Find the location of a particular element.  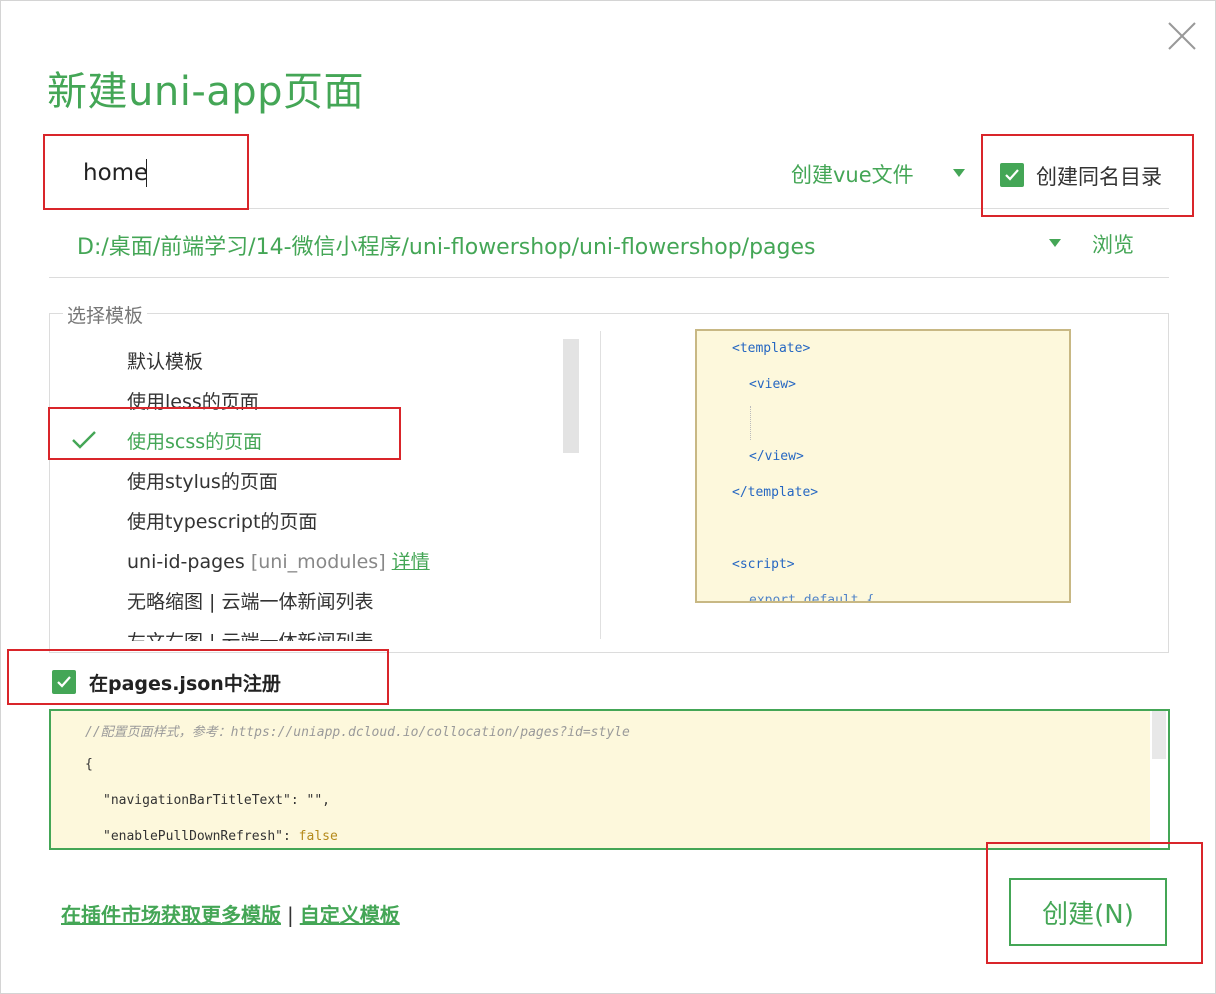

register-label: 在pages.json中注册 is located at coordinates (185, 684).